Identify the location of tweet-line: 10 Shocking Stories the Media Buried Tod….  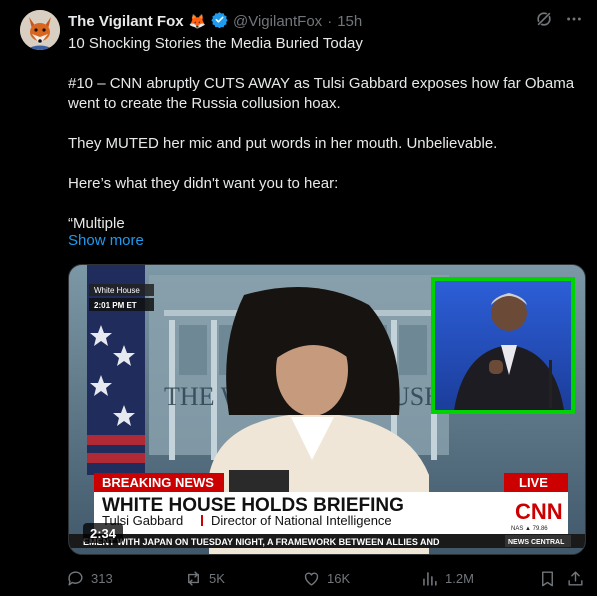
(215, 43).